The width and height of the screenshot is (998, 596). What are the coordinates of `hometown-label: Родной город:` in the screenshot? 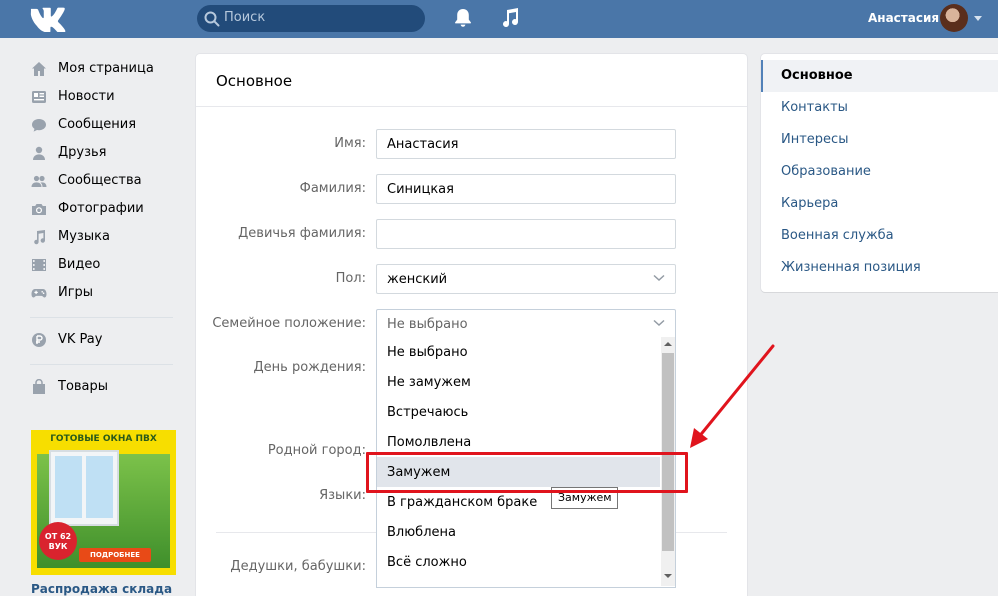 It's located at (316, 450).